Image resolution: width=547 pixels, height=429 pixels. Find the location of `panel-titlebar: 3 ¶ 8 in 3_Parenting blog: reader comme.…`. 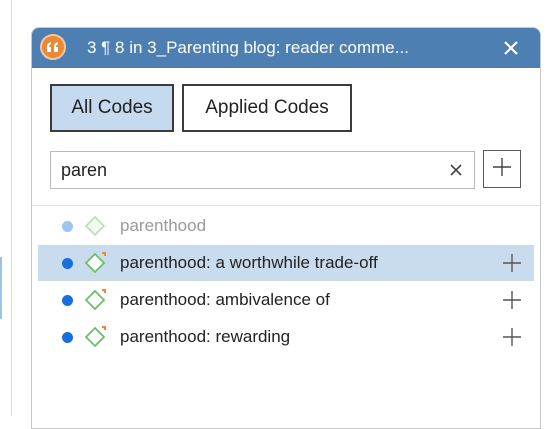

panel-titlebar: 3 ¶ 8 in 3_Parenting blog: reader comme.… is located at coordinates (286, 48).